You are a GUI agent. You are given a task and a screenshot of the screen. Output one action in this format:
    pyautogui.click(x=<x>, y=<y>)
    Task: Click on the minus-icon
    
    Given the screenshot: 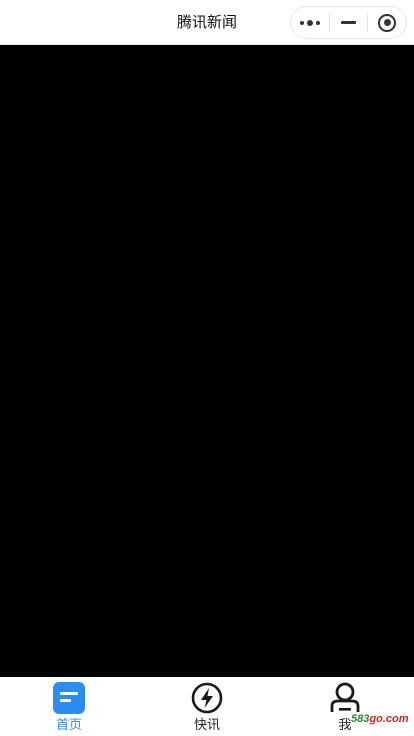 What is the action you would take?
    pyautogui.click(x=348, y=22)
    